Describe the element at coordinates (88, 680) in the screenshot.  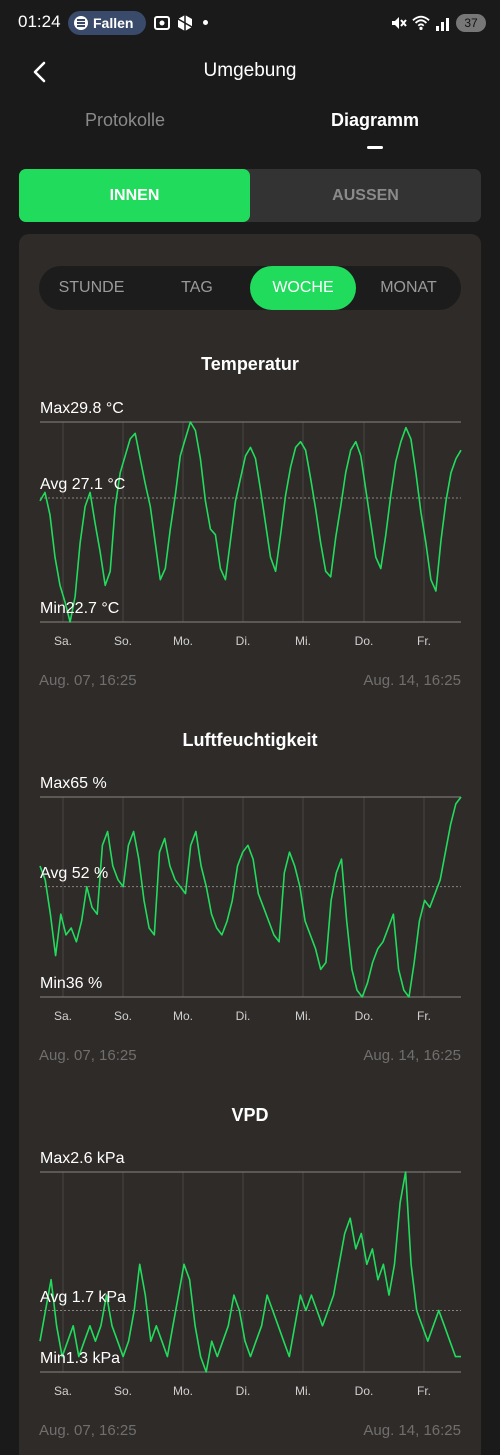
I see `temp-start-date: Aug. 07, 16:25` at that location.